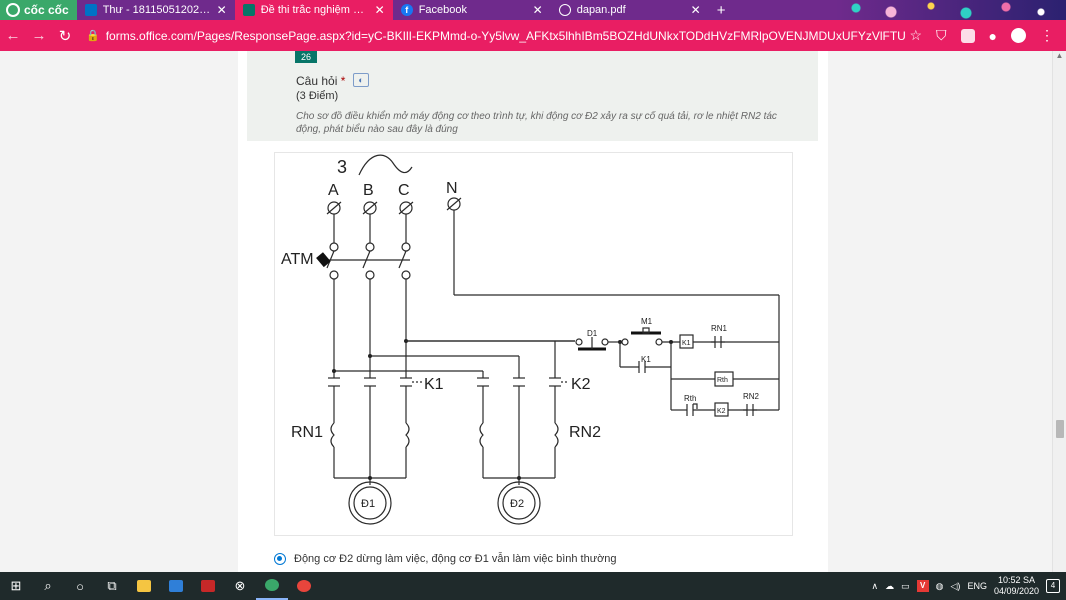 The image size is (1066, 600). I want to click on phase-count-label: 3, so click(342, 167).